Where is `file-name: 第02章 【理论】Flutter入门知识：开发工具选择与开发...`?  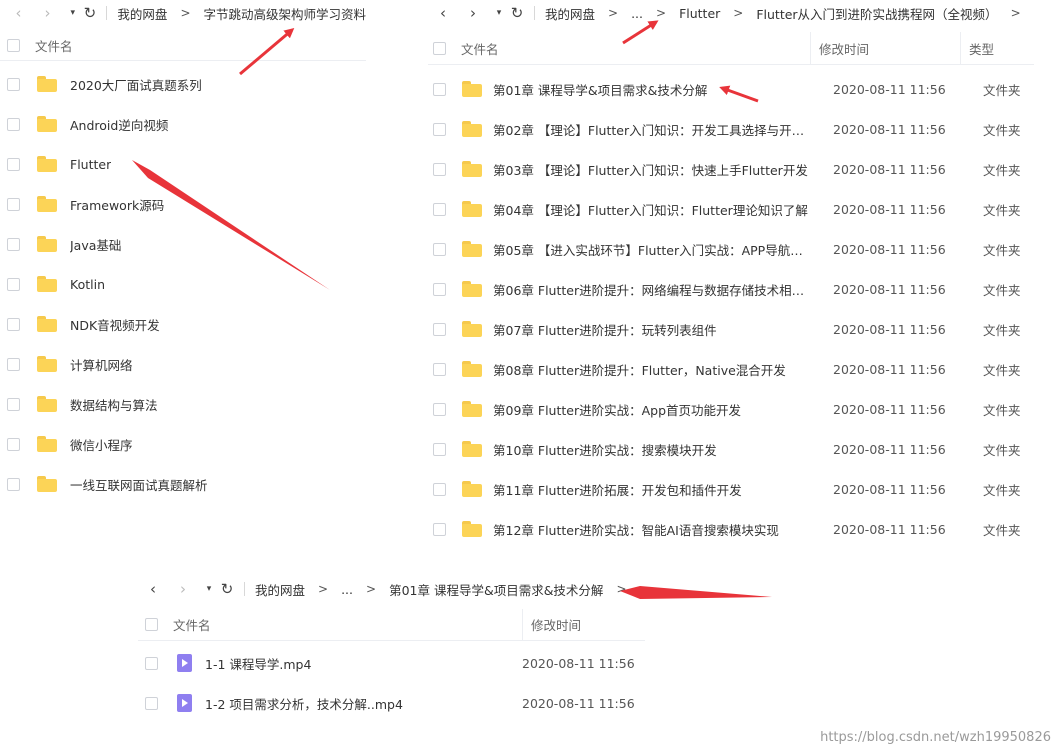 file-name: 第02章 【理论】Flutter入门知识：开发工具选择与开发... is located at coordinates (652, 129).